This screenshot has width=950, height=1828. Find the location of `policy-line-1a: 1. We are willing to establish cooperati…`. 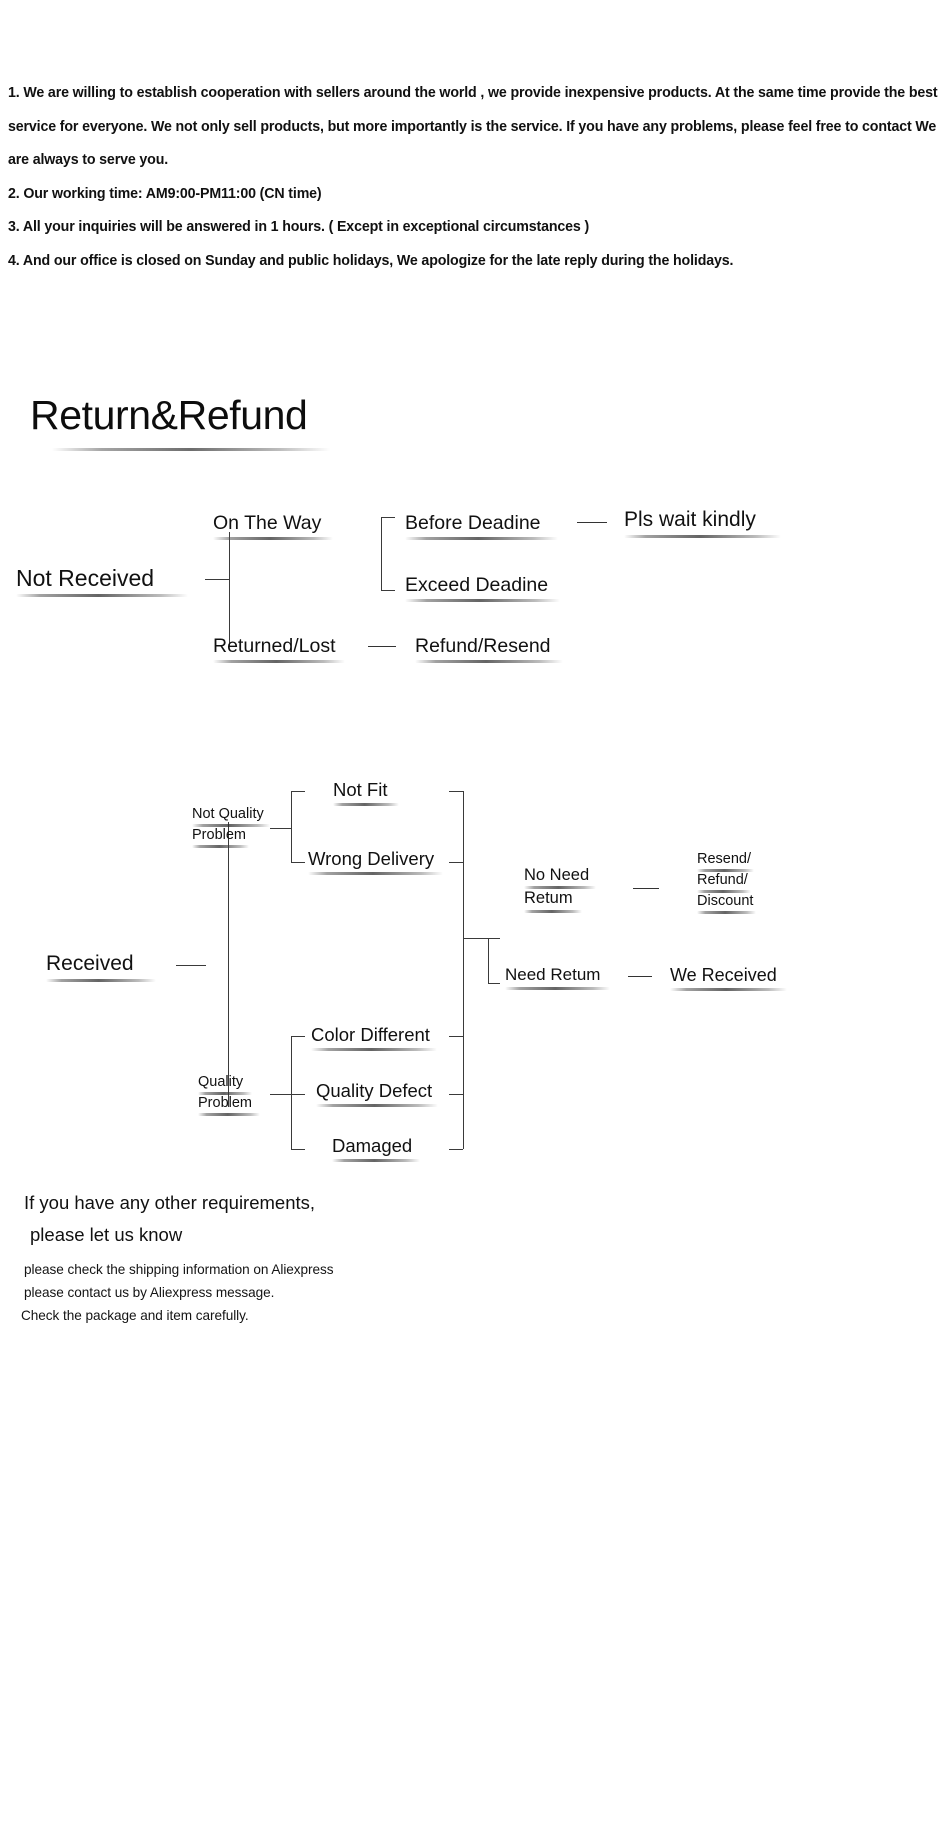

policy-line-1a: 1. We are willing to establish cooperati… is located at coordinates (473, 92).